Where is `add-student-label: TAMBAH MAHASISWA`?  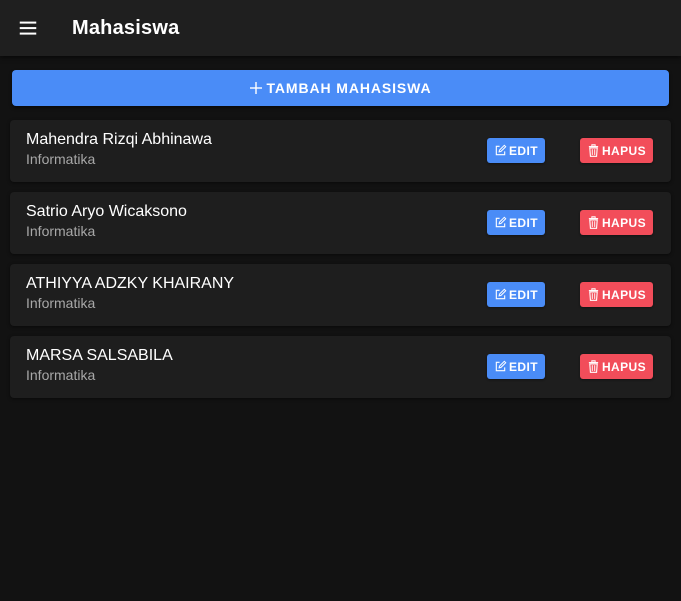 add-student-label: TAMBAH MAHASISWA is located at coordinates (349, 88).